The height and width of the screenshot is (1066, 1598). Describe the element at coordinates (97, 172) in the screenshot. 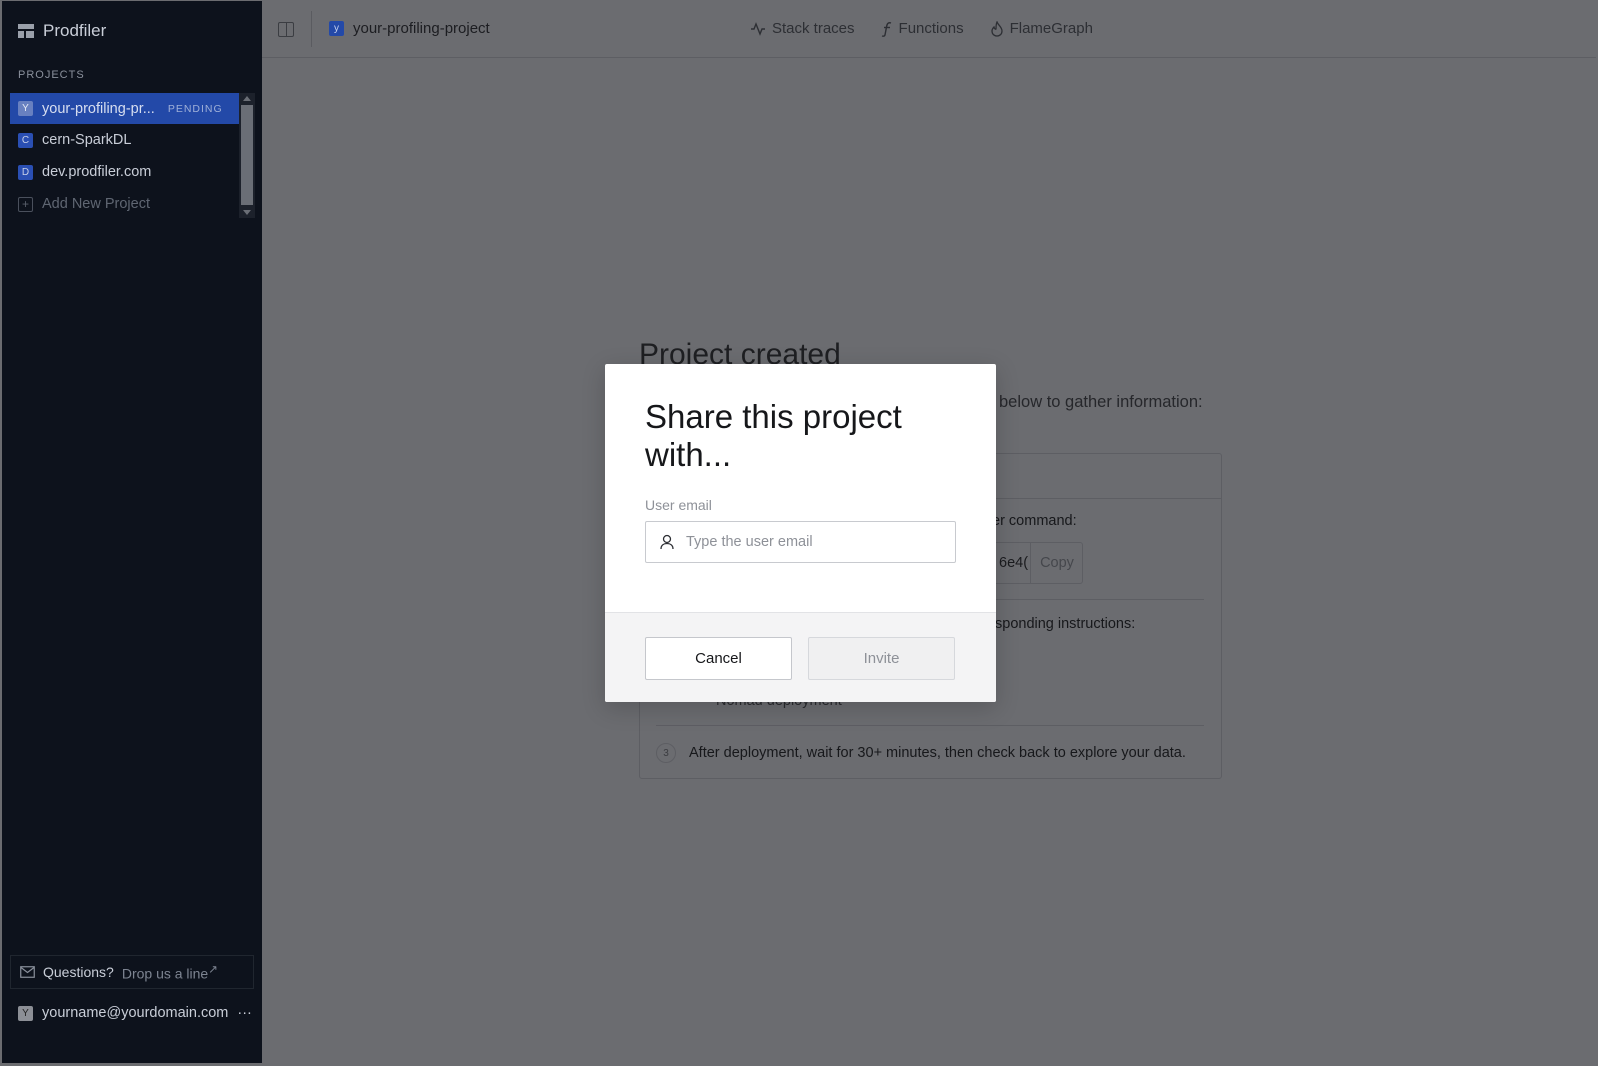

I see `project-name: dev.prodfiler.com` at that location.